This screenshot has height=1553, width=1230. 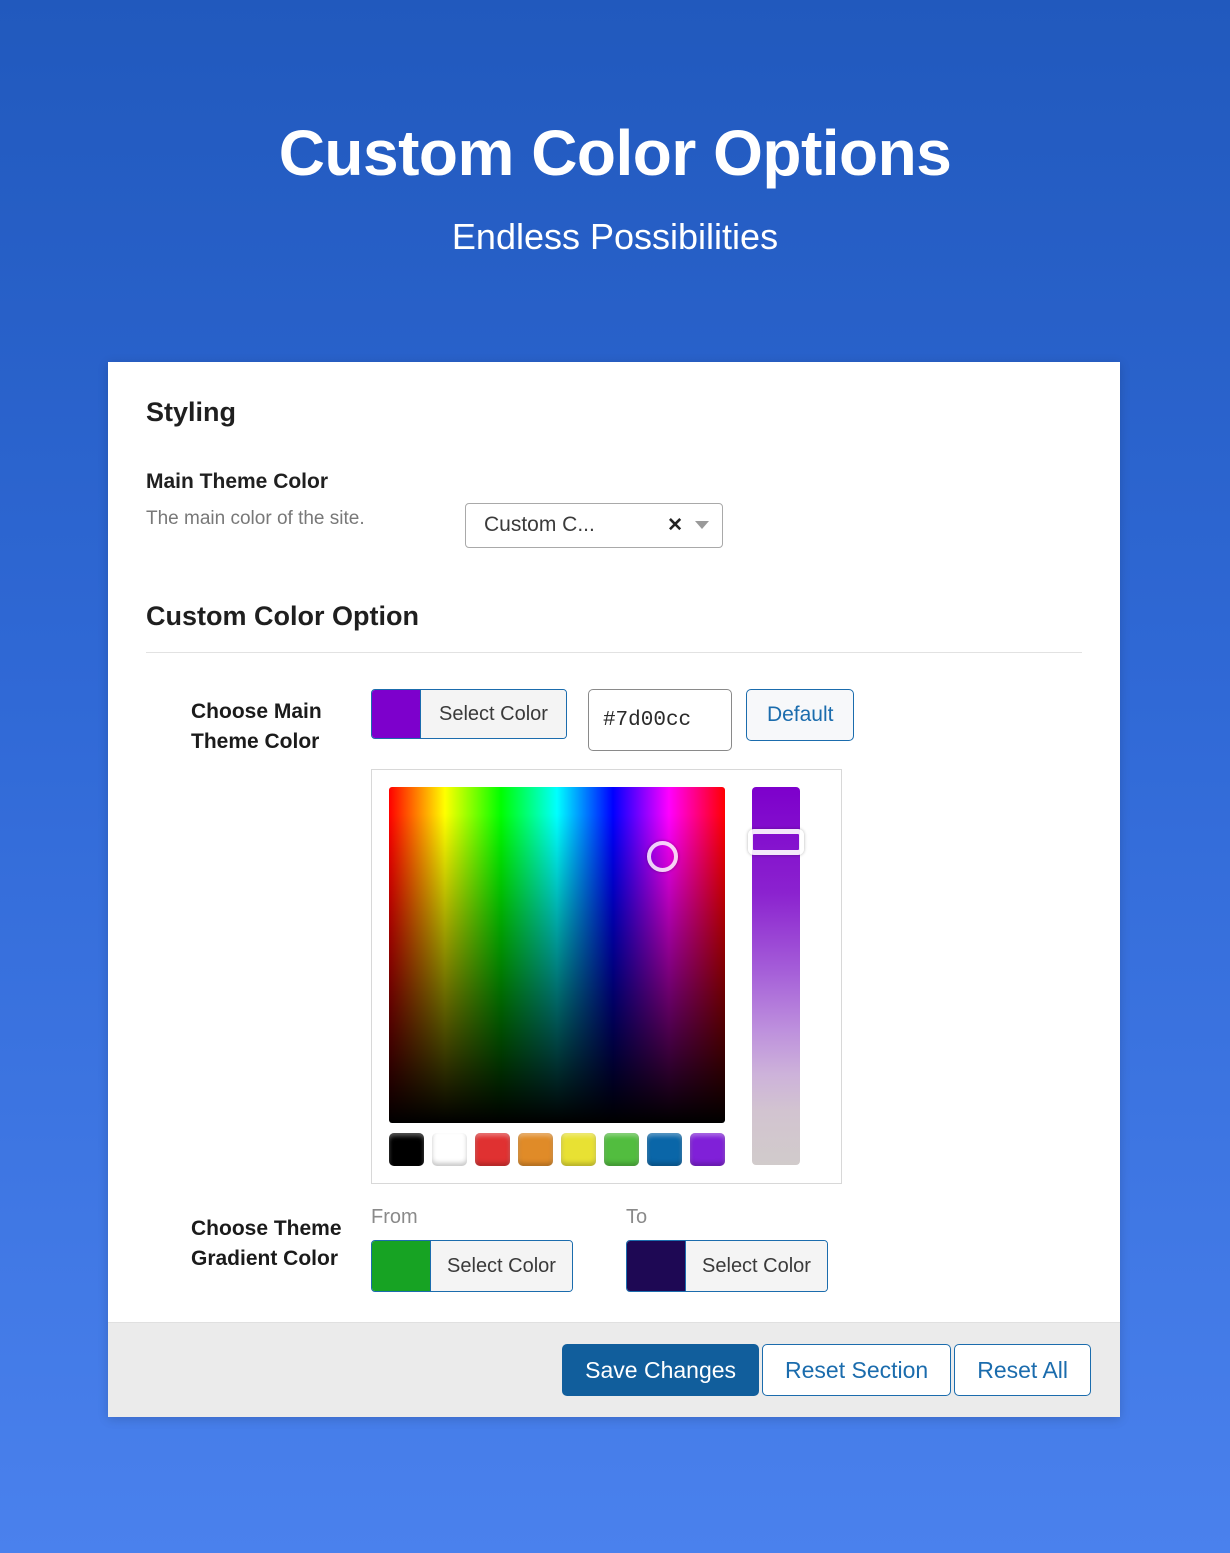 I want to click on gradient-to-select-color-button: Select Color, so click(x=727, y=1266).